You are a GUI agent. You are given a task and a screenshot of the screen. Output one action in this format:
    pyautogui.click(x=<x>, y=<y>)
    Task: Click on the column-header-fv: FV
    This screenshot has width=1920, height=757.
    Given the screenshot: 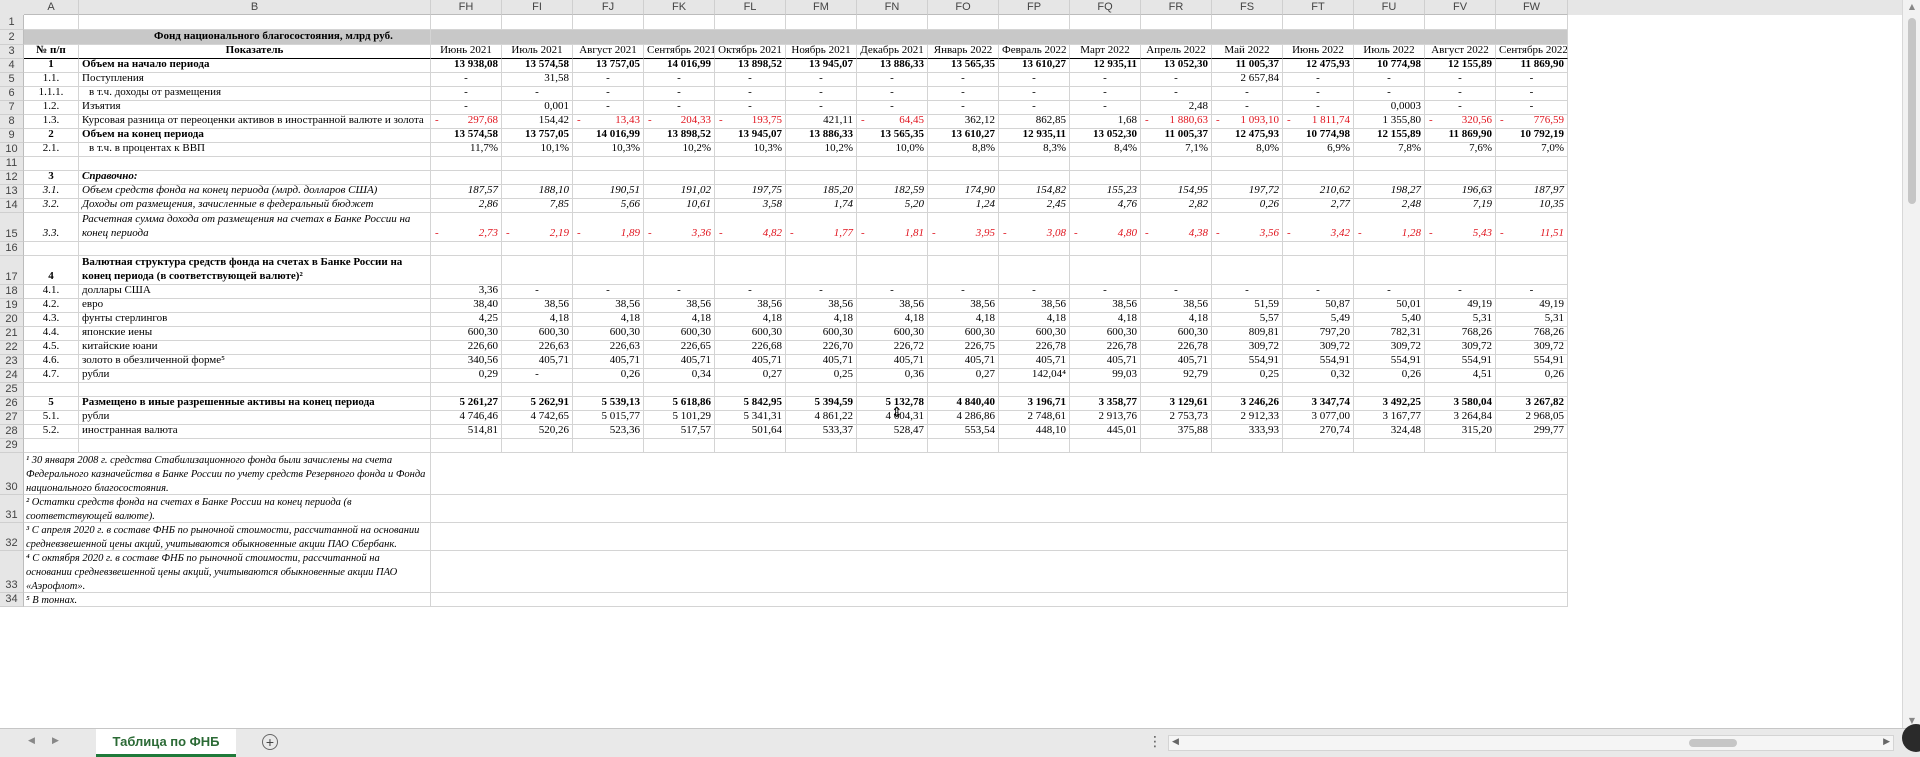 What is the action you would take?
    pyautogui.click(x=1460, y=7)
    